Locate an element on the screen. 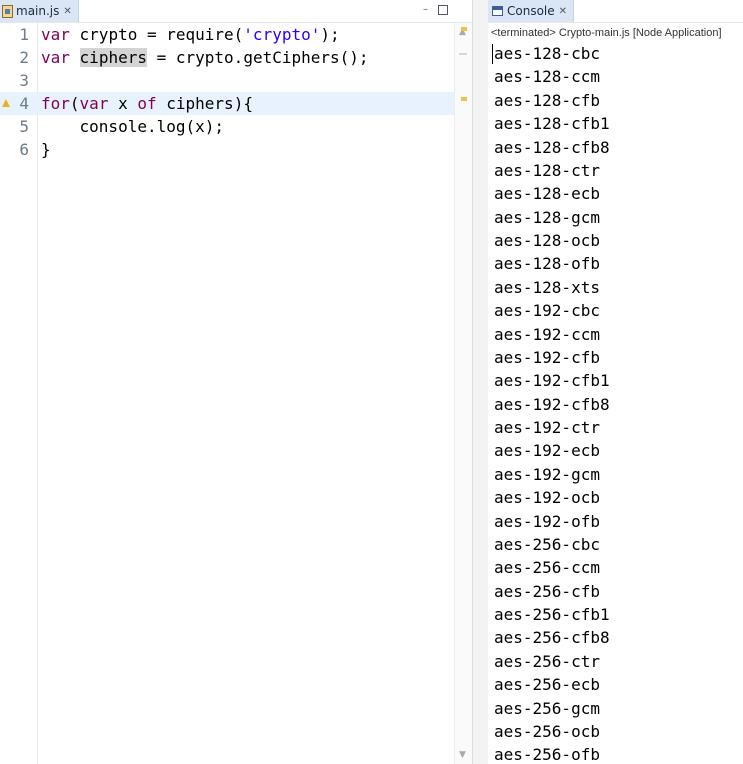  line-number: 5 is located at coordinates (24, 126).